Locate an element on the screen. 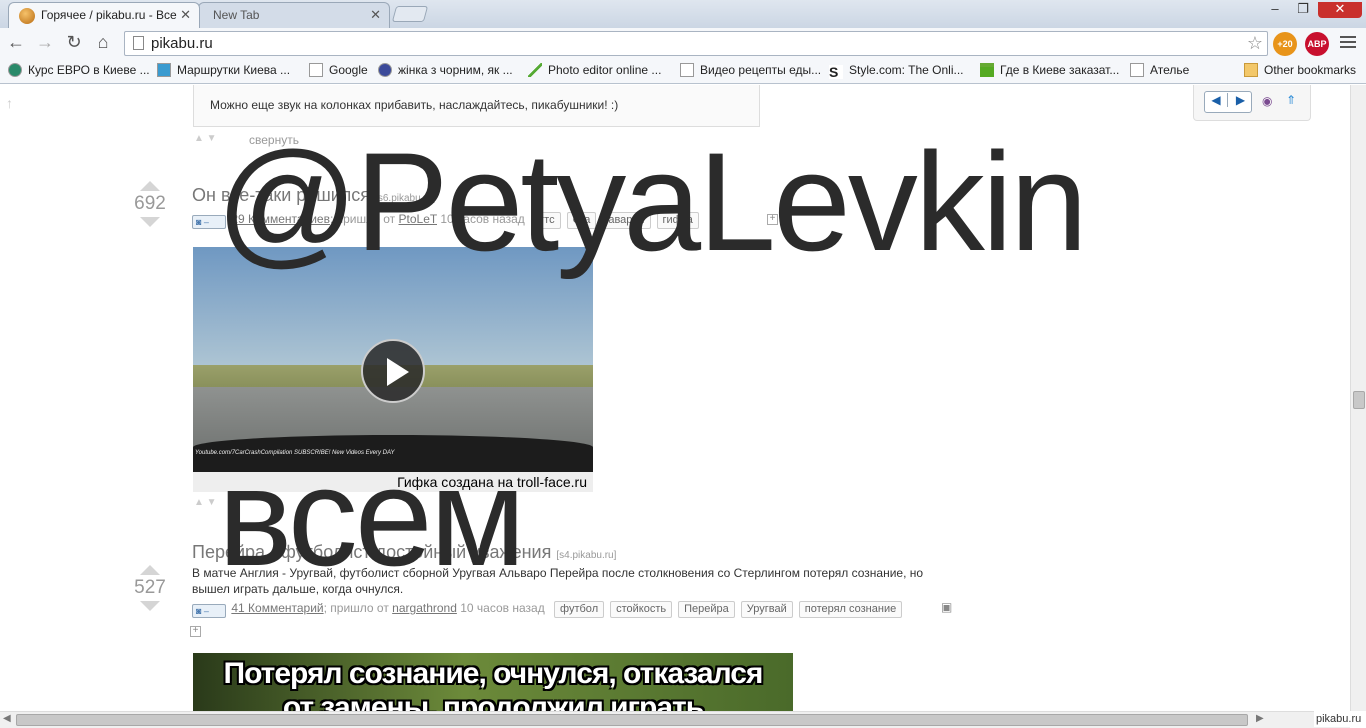 This screenshot has width=1366, height=728. post-score: 527 is located at coordinates (150, 587).